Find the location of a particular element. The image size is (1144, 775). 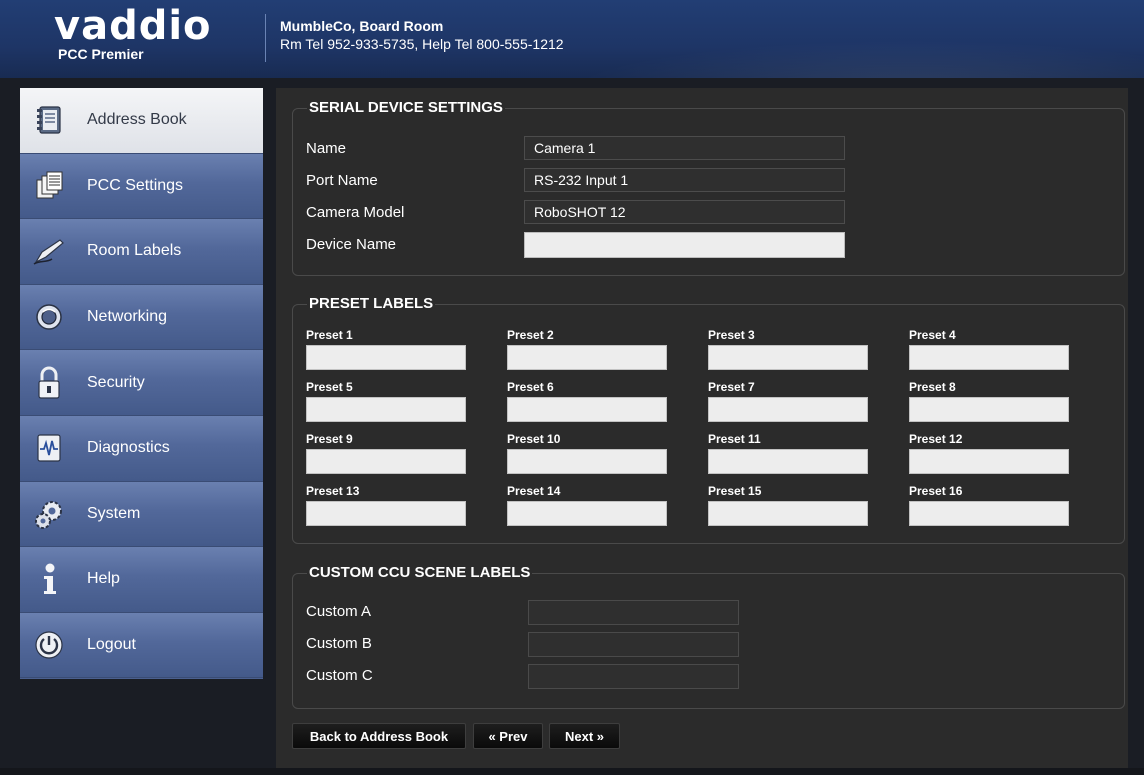

prev-button: « Prev is located at coordinates (508, 736).